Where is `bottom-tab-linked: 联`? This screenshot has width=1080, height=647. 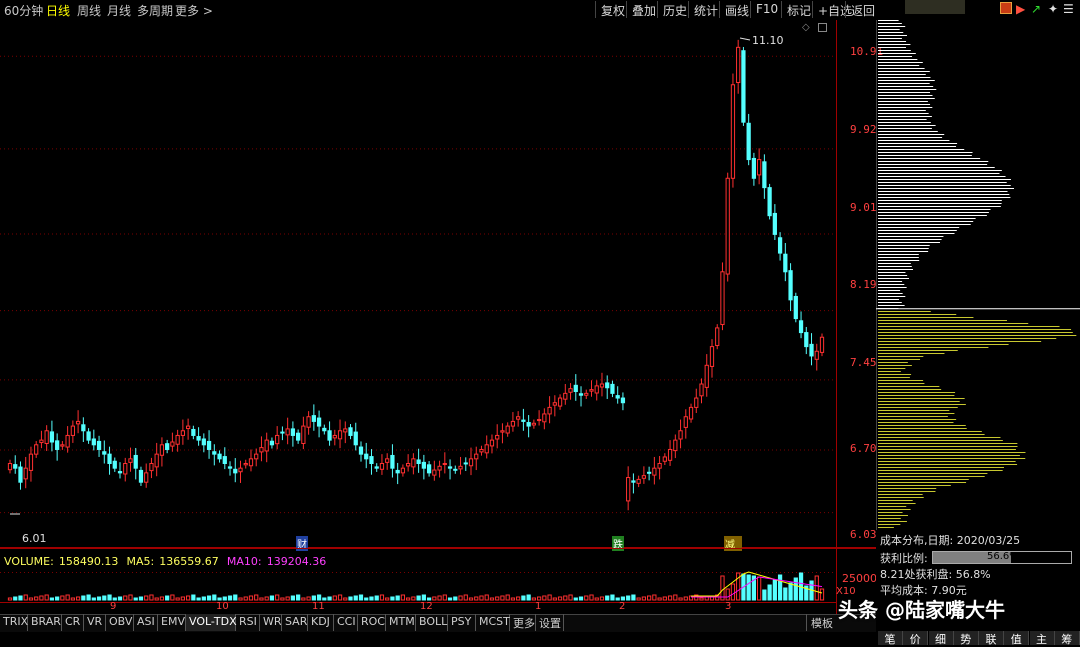 bottom-tab-linked: 联 is located at coordinates (991, 638).